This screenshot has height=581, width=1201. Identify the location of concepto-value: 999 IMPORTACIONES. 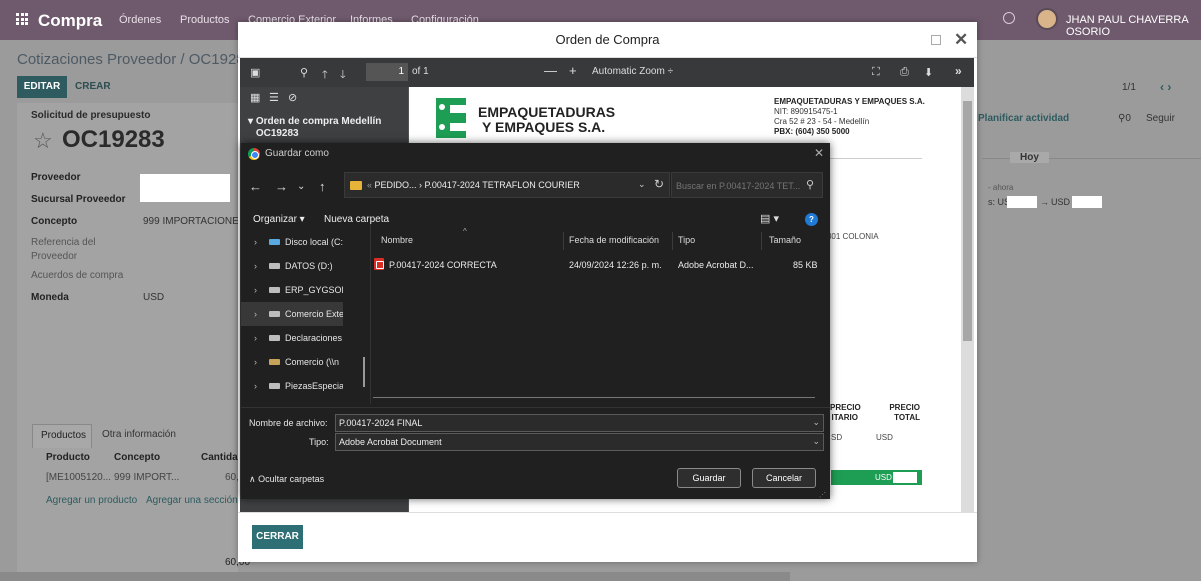
(194, 221).